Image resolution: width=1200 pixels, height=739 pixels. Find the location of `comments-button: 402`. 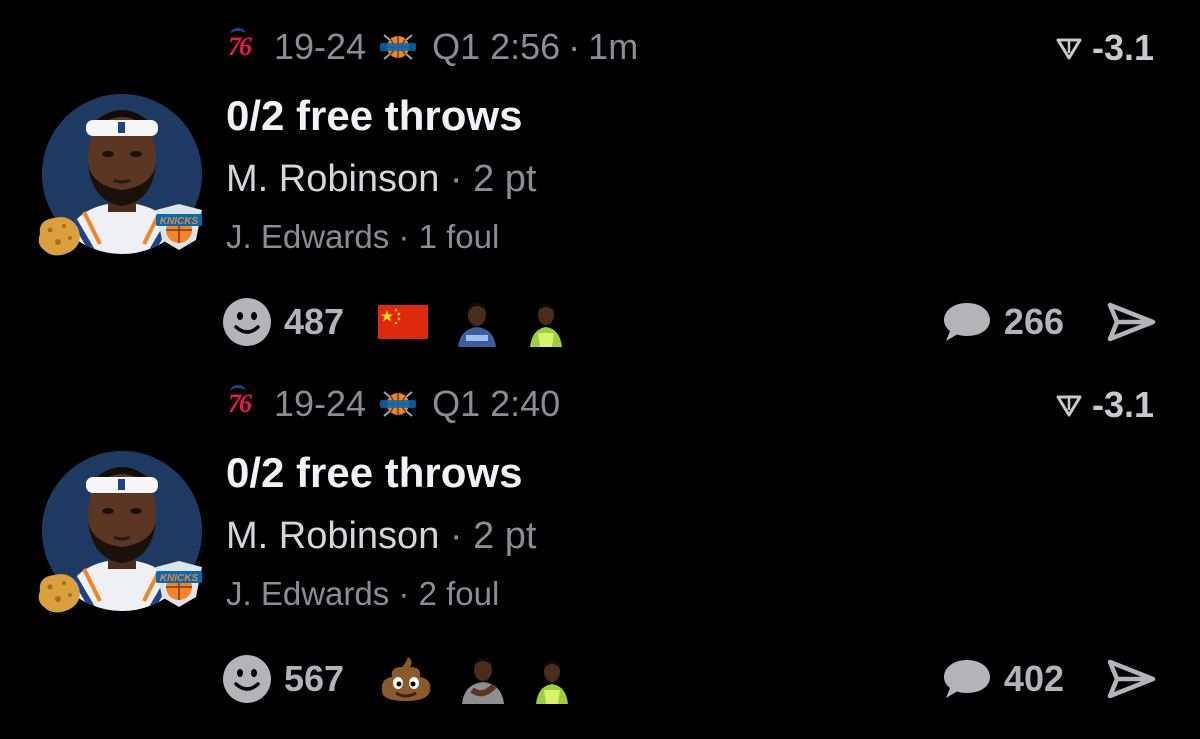

comments-button: 402 is located at coordinates (1003, 679).